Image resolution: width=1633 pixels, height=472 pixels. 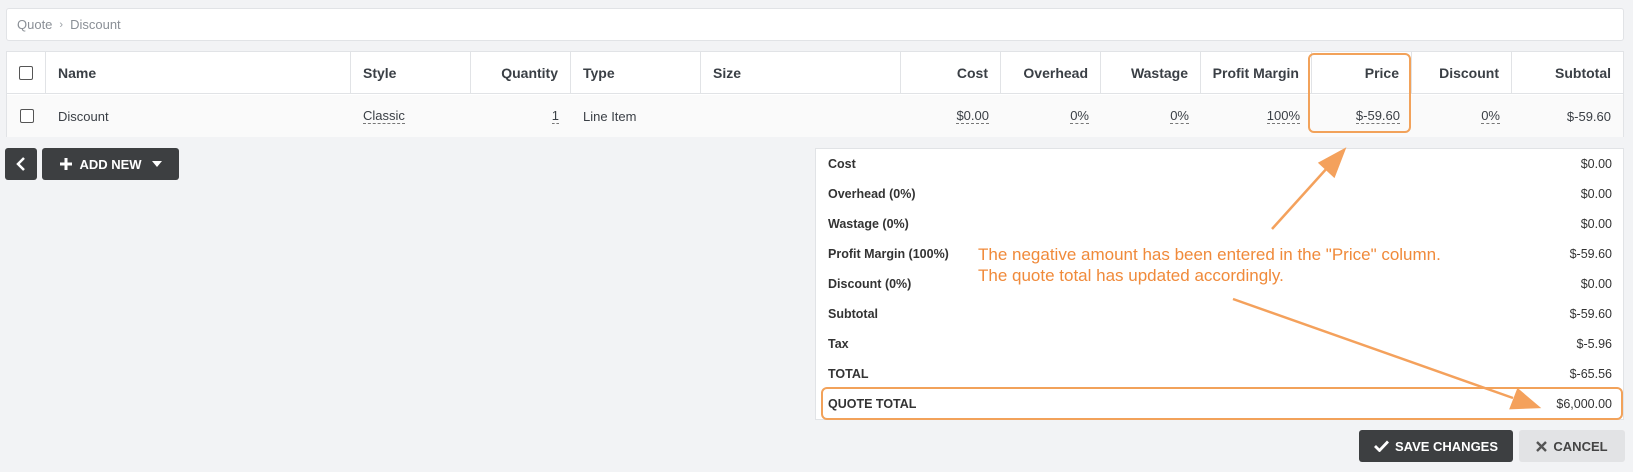 What do you see at coordinates (1373, 348) in the screenshot?
I see `arrow-to-quote-total` at bounding box center [1373, 348].